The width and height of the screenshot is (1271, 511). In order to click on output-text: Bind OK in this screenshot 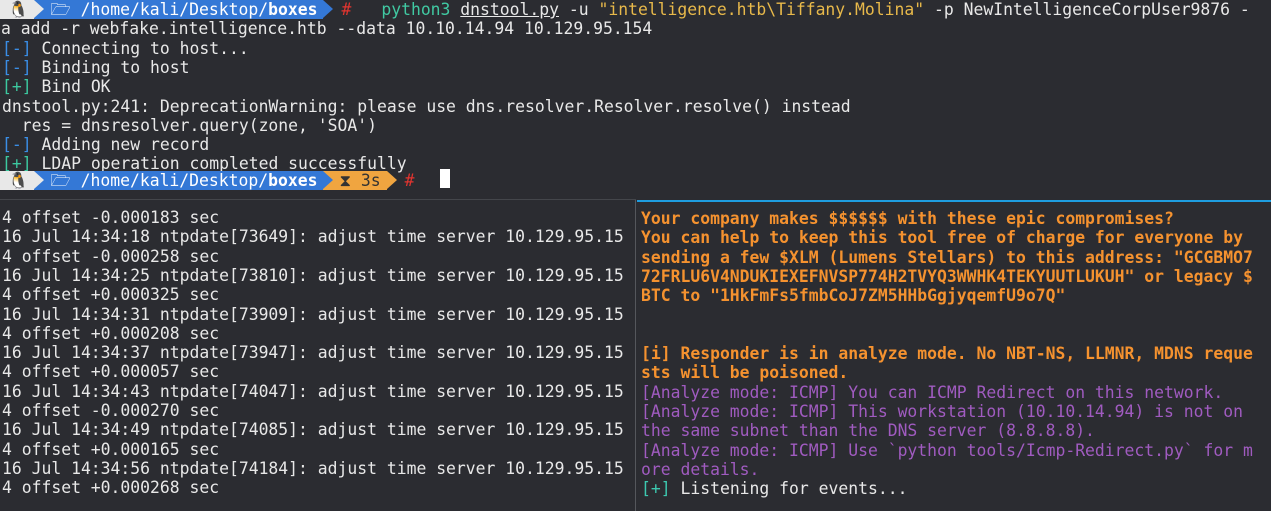, I will do `click(71, 87)`.